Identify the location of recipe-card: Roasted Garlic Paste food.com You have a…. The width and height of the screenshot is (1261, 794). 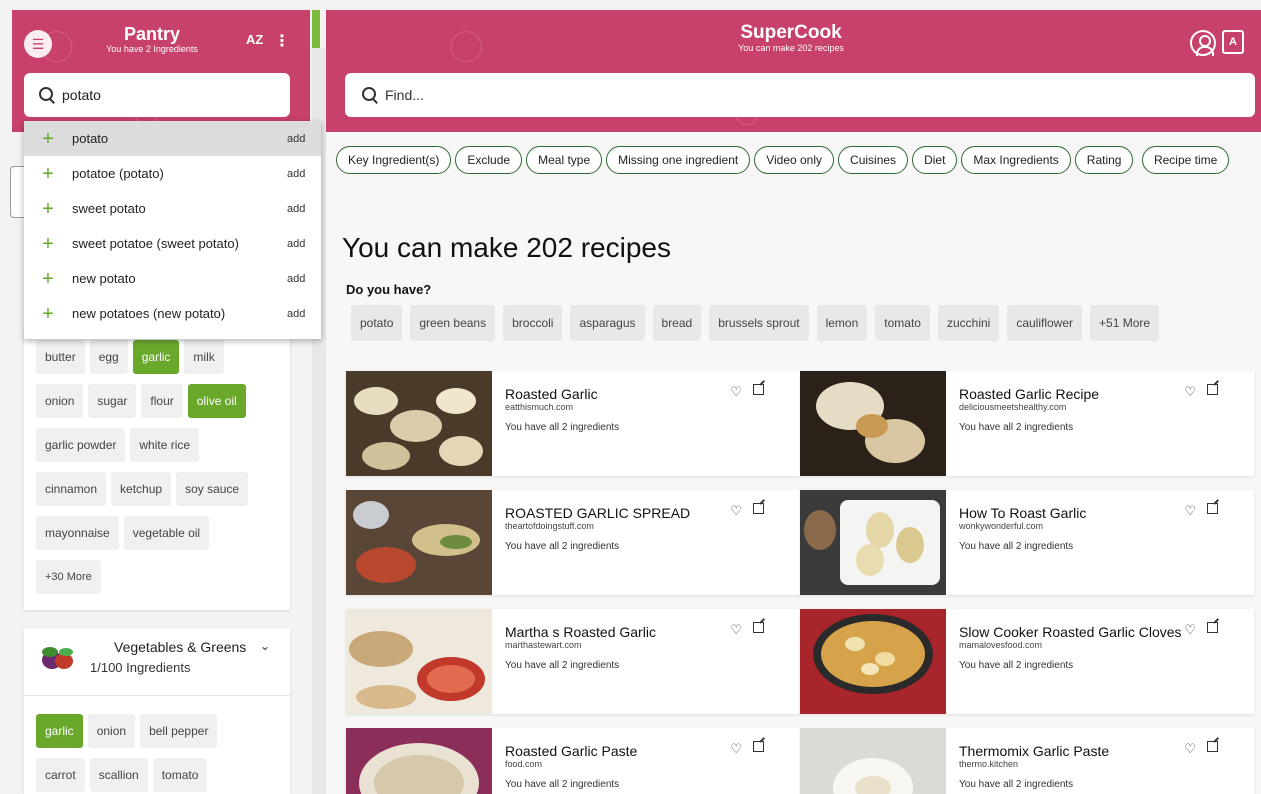
(573, 761).